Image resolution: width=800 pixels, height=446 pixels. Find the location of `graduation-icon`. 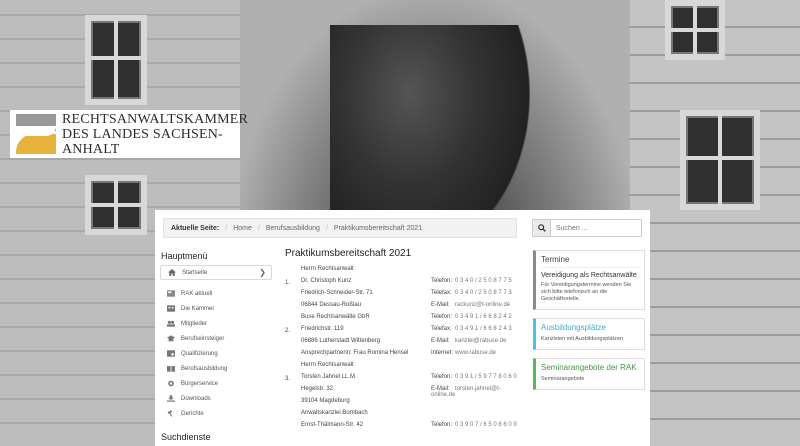

graduation-icon is located at coordinates (171, 338).